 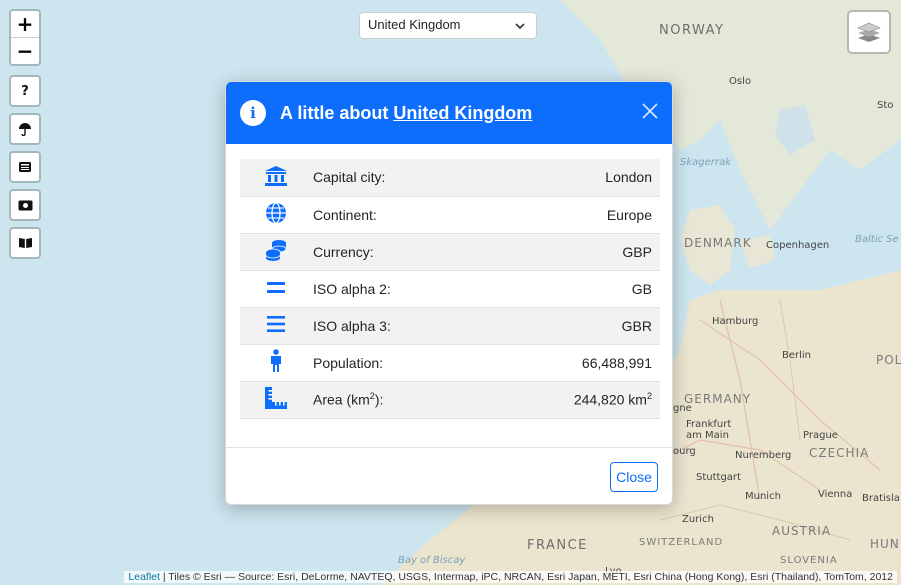 I want to click on table-row: Capital city: London, so click(x=450, y=177).